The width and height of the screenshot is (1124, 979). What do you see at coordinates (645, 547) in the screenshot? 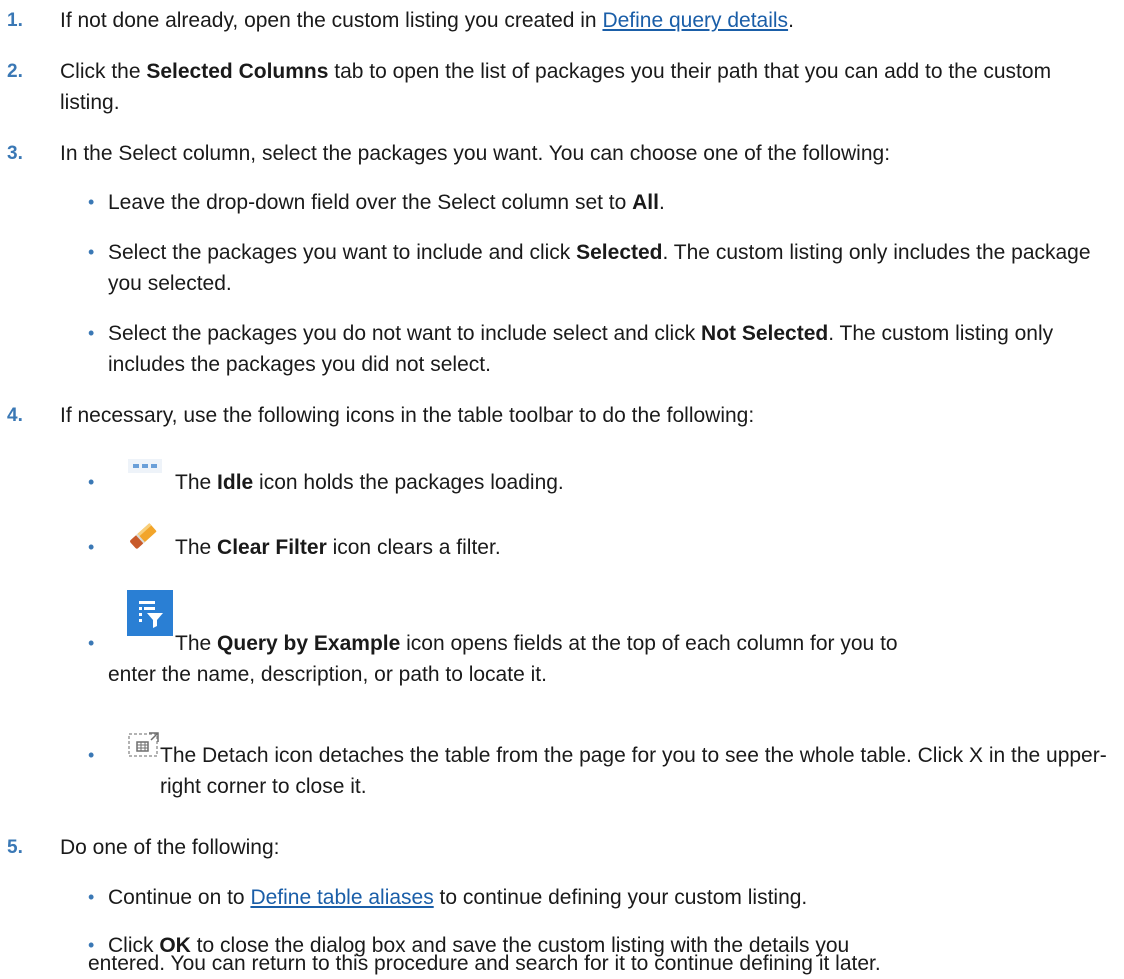
I see `bullet-text: The Clear Filter icon clears a filter.` at bounding box center [645, 547].